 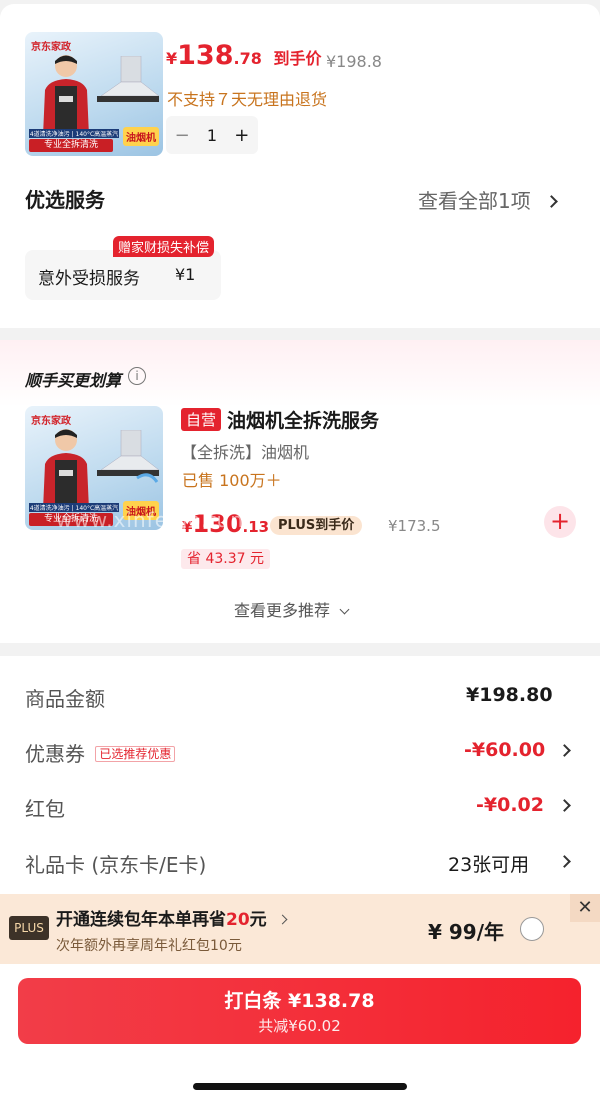 What do you see at coordinates (510, 805) in the screenshot?
I see `redpack-value: -¥0.02` at bounding box center [510, 805].